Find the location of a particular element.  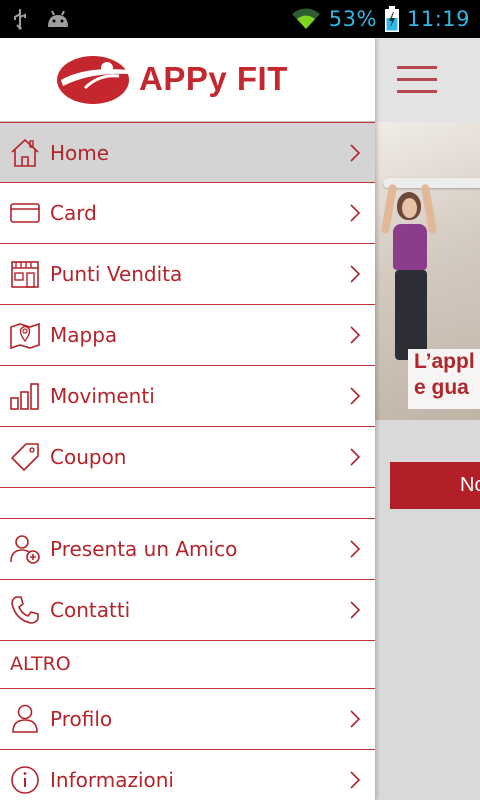

user-icon is located at coordinates (25, 718).